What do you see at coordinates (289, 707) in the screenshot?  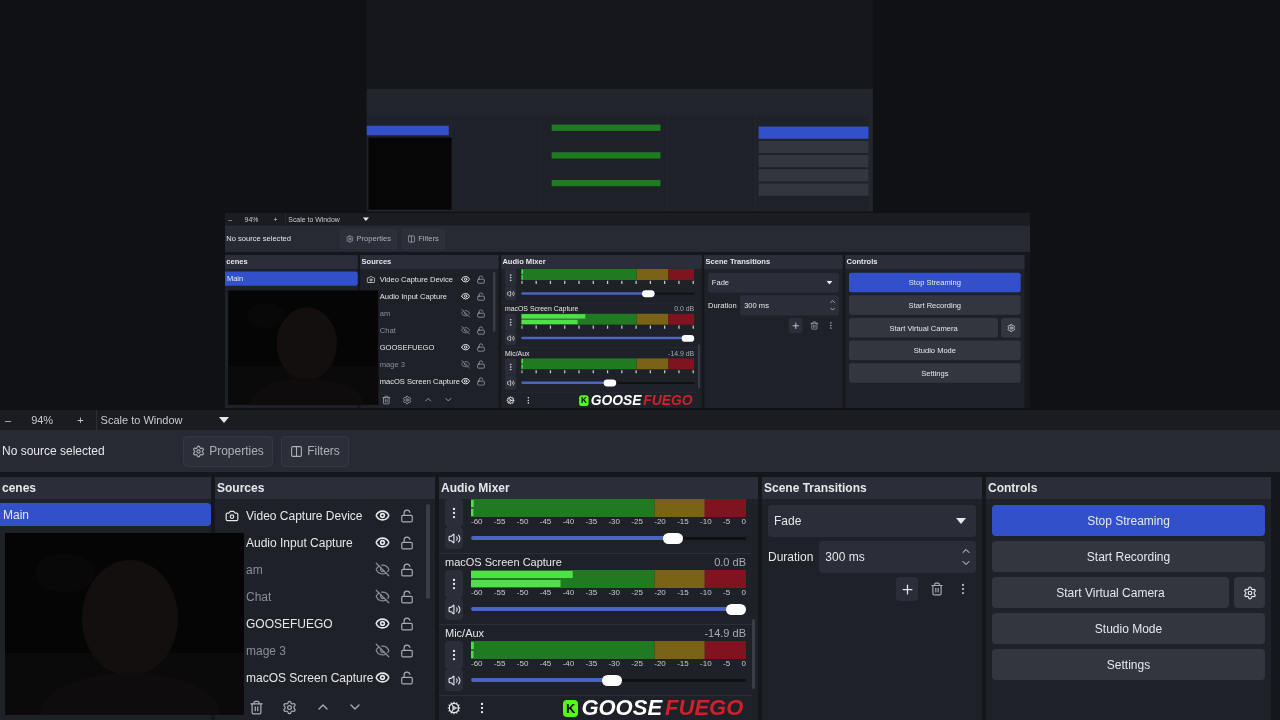 I see `settings-icon` at bounding box center [289, 707].